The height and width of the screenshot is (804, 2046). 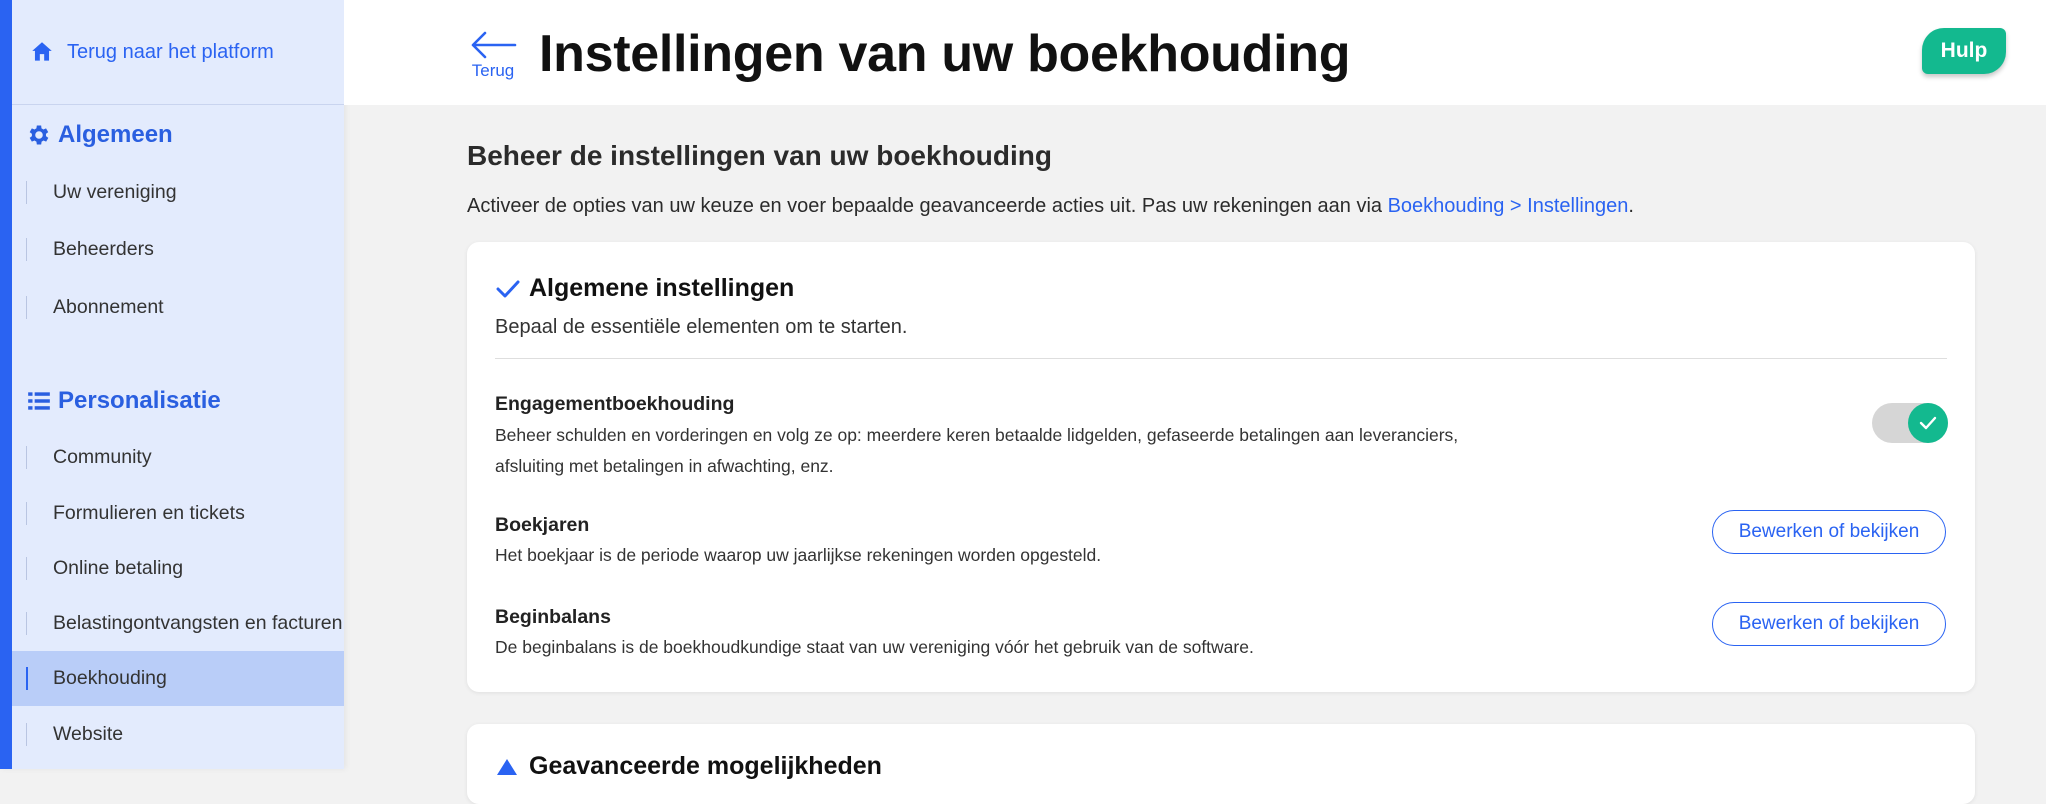 I want to click on sidebar-item-online-betaling: Online betaling, so click(x=178, y=568).